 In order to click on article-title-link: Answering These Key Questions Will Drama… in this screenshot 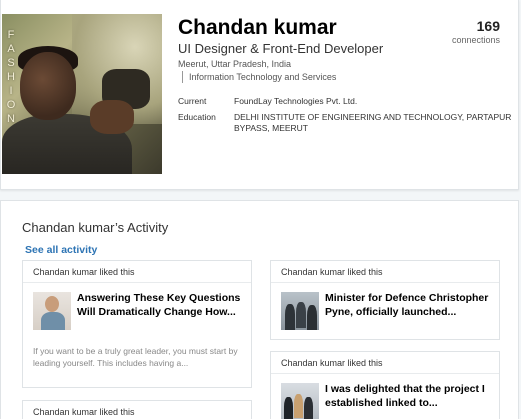, I will do `click(162, 305)`.